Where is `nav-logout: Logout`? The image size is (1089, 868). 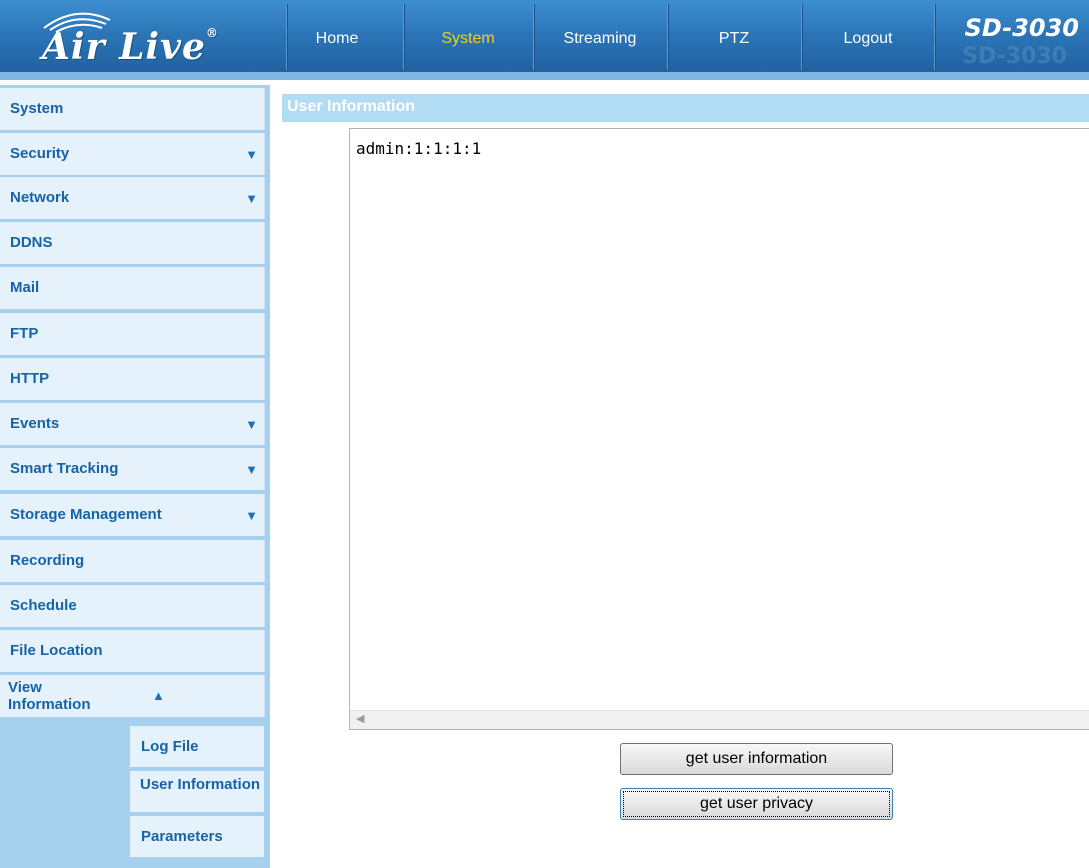 nav-logout: Logout is located at coordinates (868, 39).